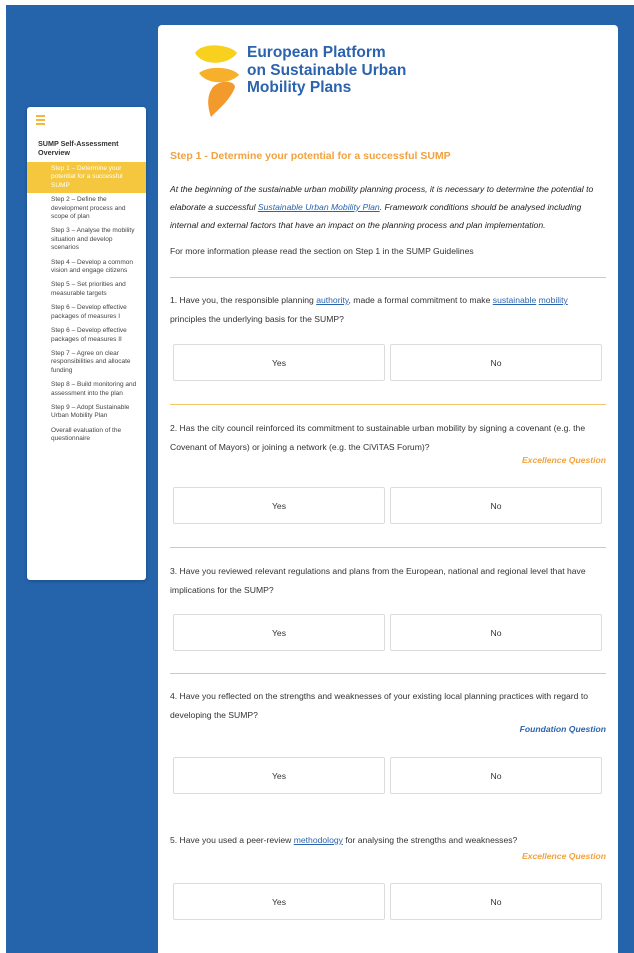 This screenshot has height=953, width=634. What do you see at coordinates (279, 901) in the screenshot?
I see `q5-yes-button: Yes` at bounding box center [279, 901].